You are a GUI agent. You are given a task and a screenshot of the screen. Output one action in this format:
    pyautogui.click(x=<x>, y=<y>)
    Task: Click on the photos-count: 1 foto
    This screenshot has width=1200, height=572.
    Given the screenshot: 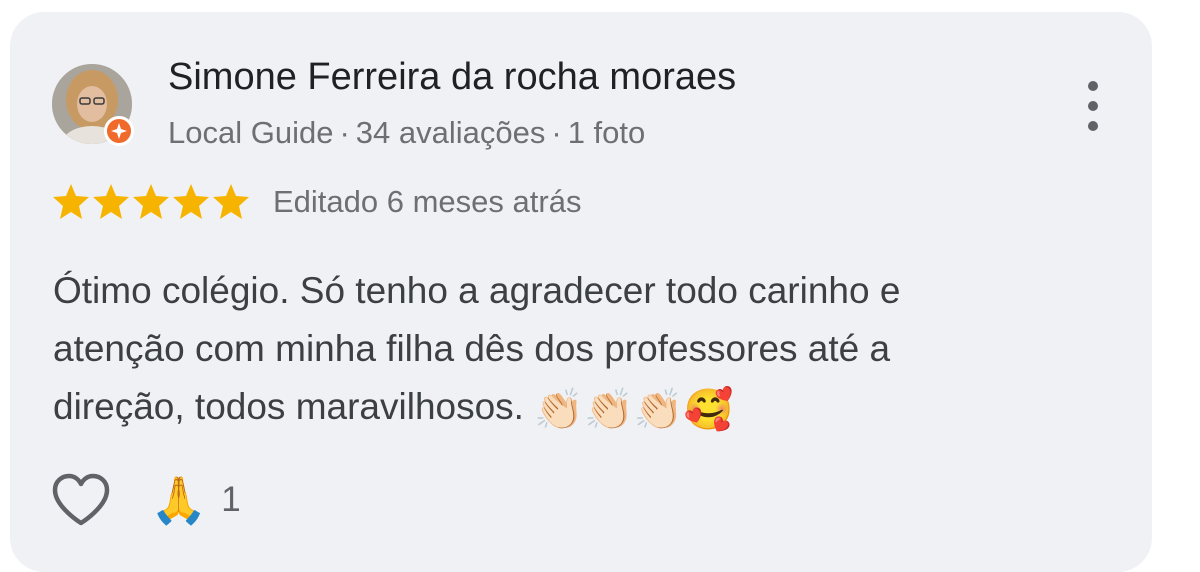 What is the action you would take?
    pyautogui.click(x=606, y=132)
    